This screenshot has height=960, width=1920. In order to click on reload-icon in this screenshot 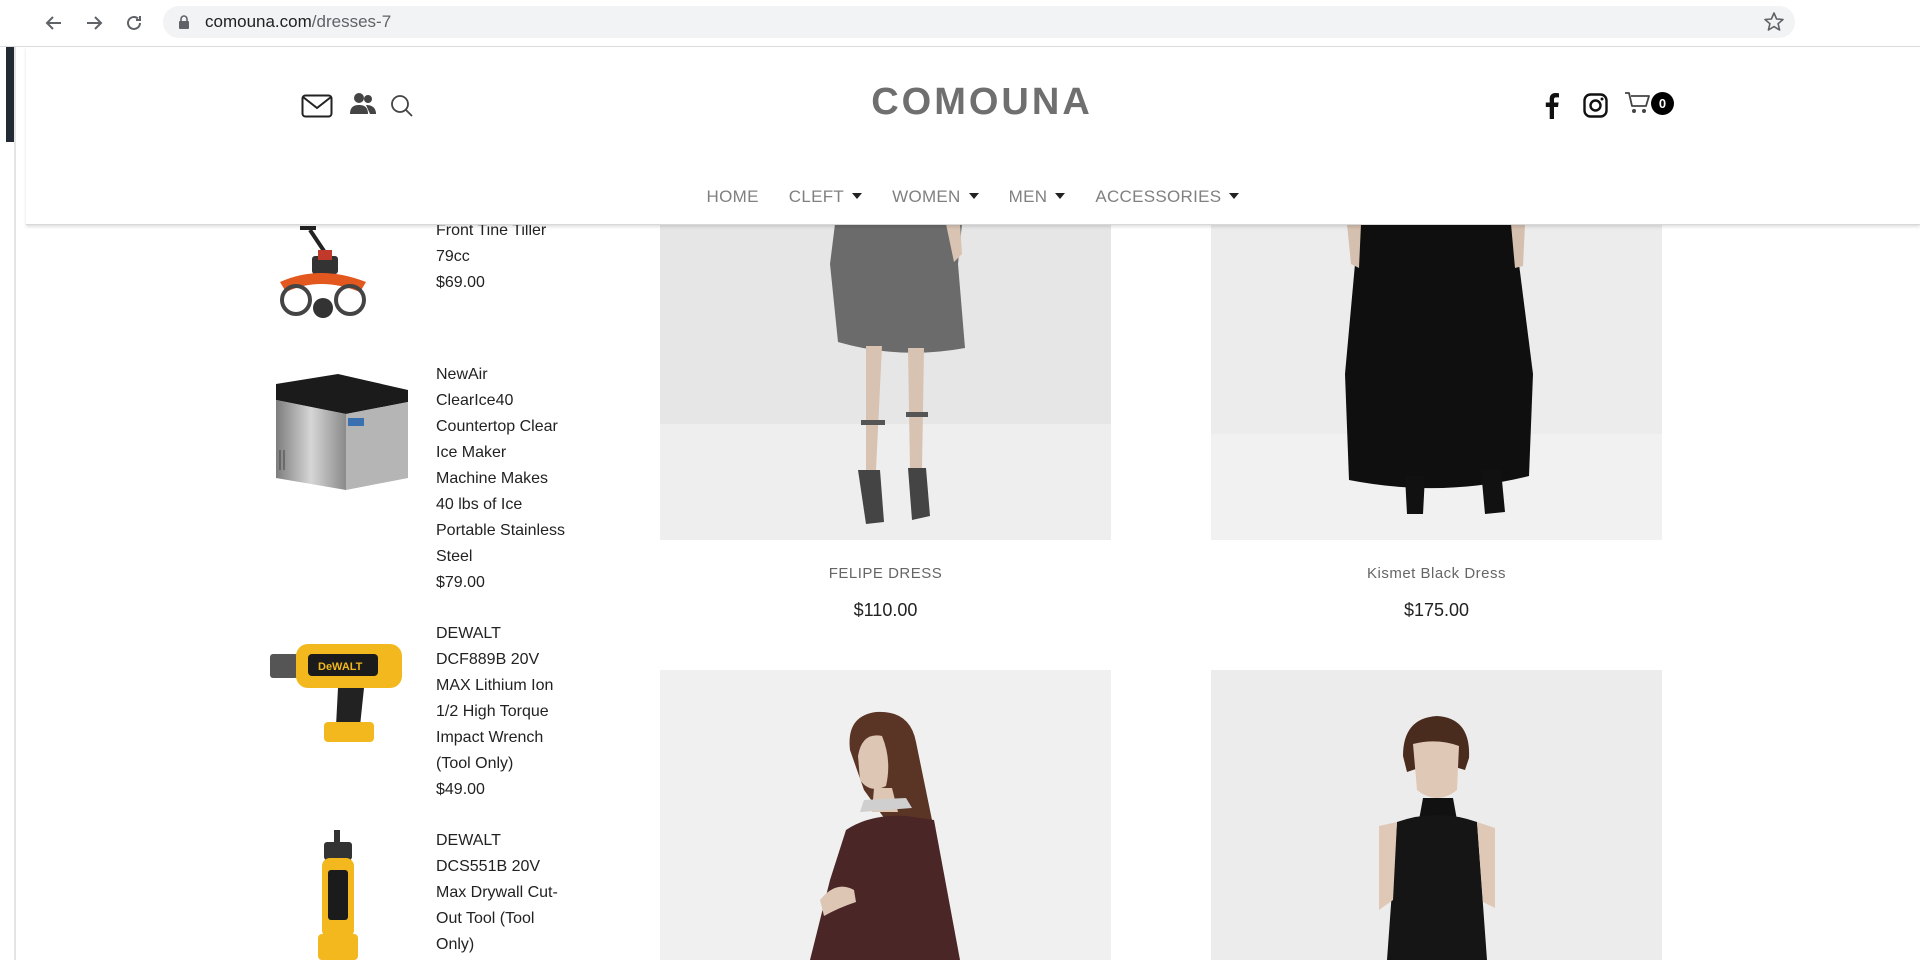, I will do `click(134, 22)`.